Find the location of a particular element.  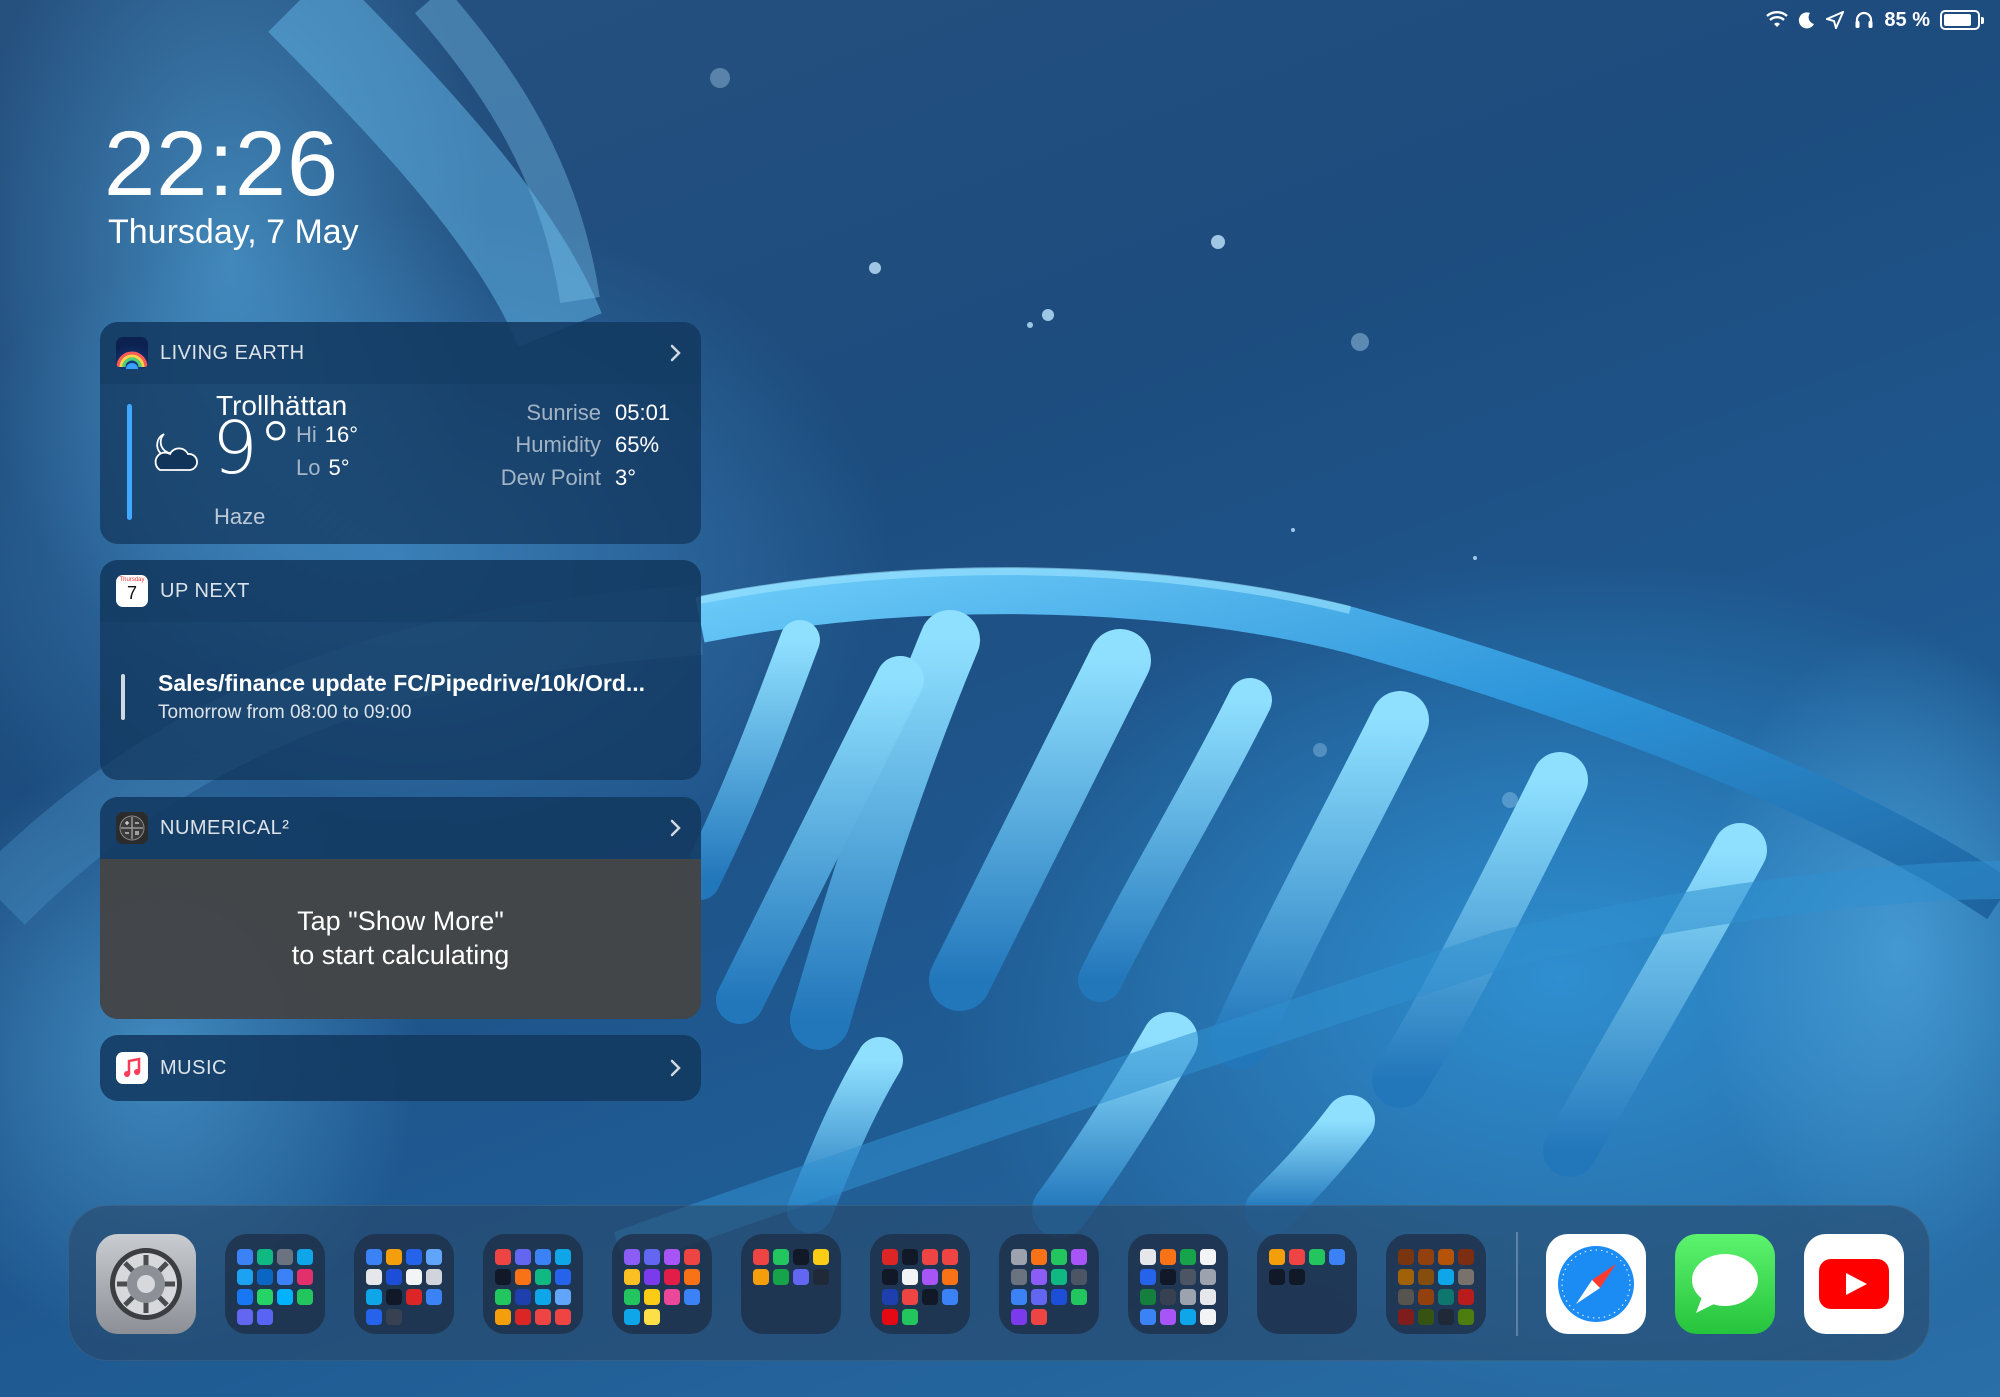

music-header: MUSIC is located at coordinates (400, 1068).